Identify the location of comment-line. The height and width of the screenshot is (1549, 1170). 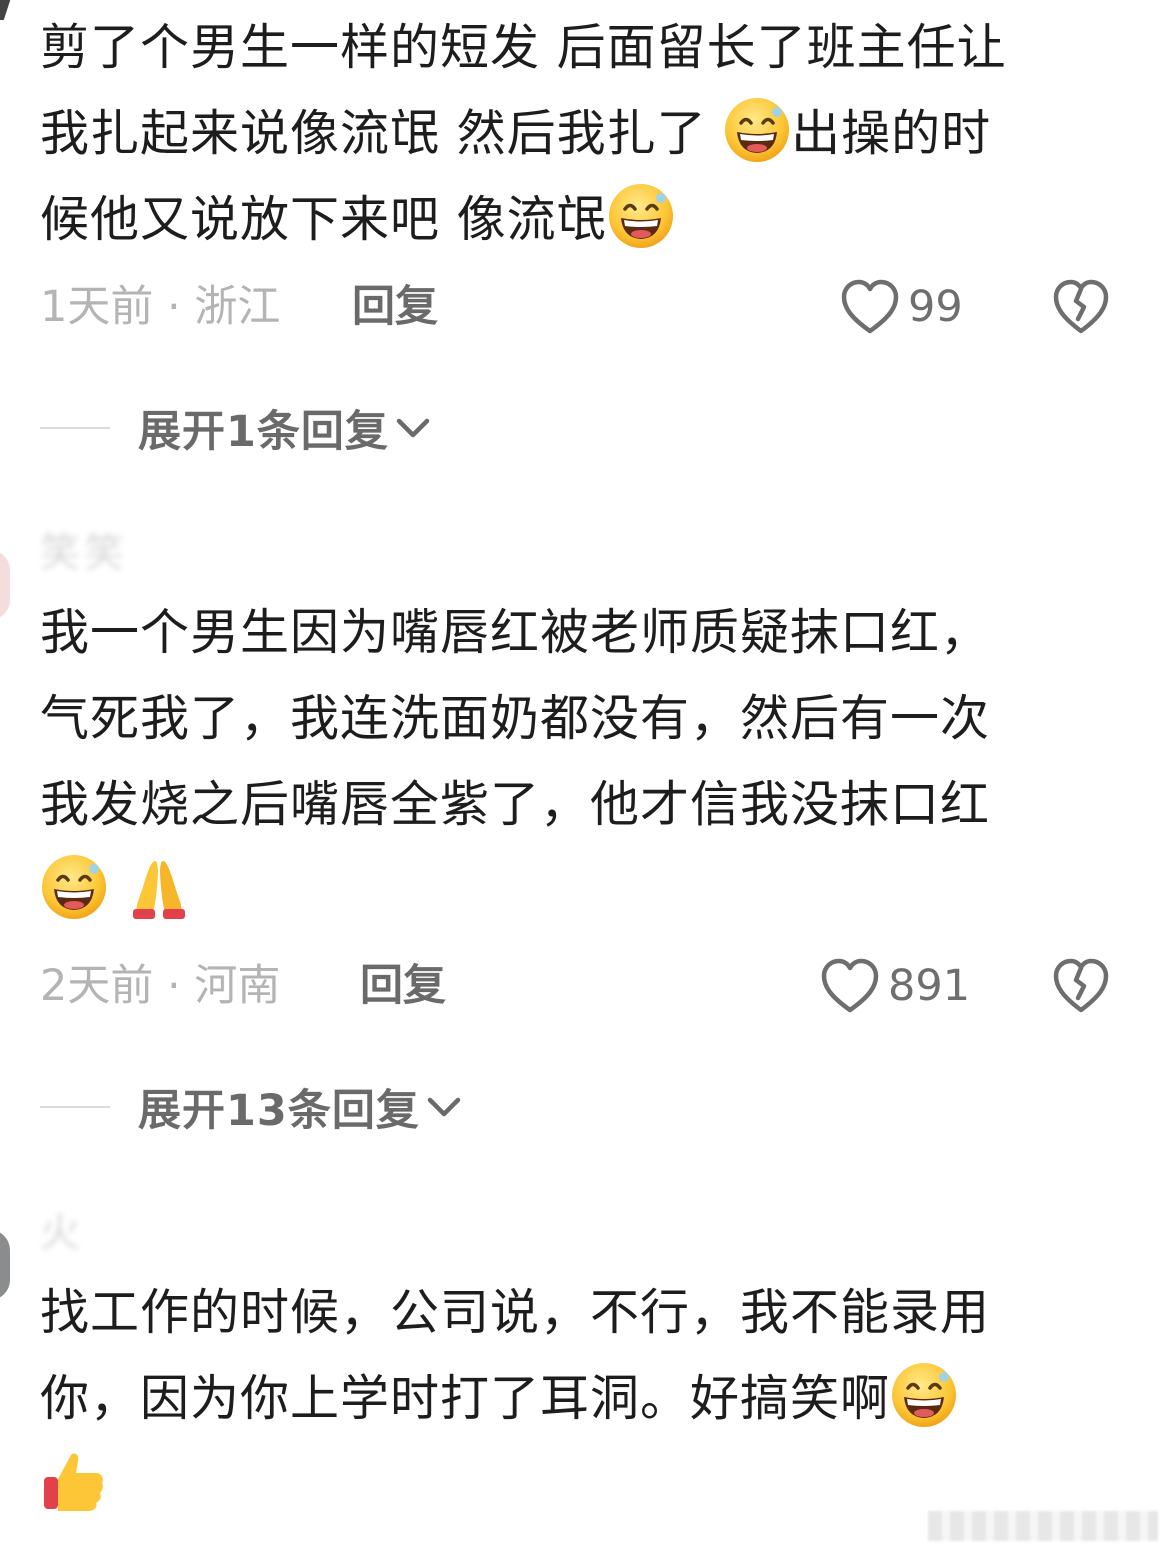
(580, 891).